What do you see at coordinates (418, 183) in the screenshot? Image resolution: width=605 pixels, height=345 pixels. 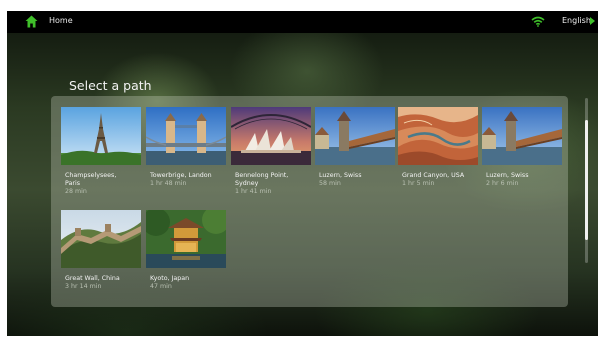 I see `path-duration: 1 hr 5 min` at bounding box center [418, 183].